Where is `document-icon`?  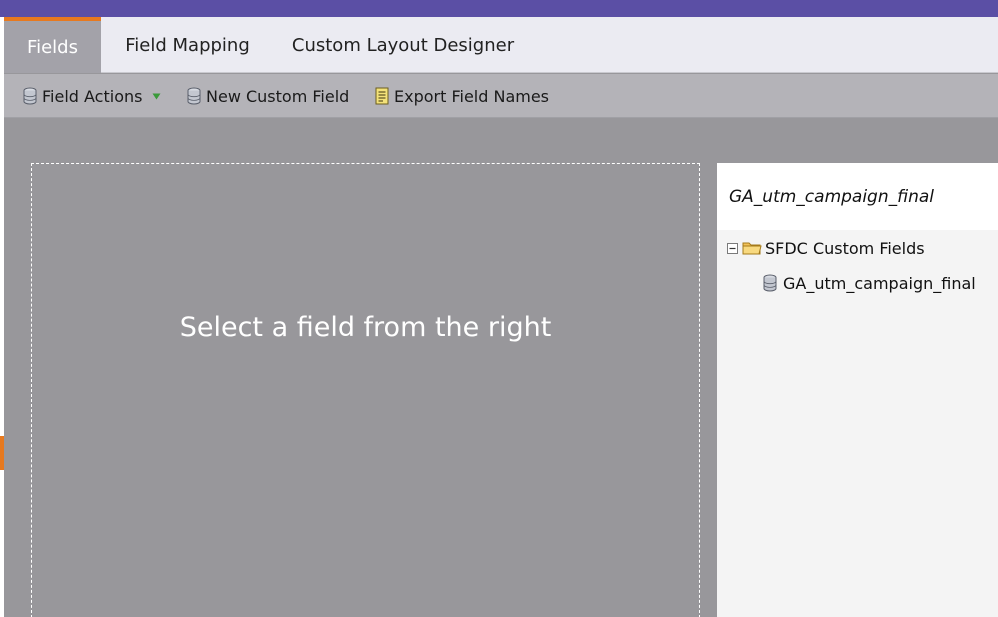
document-icon is located at coordinates (382, 96).